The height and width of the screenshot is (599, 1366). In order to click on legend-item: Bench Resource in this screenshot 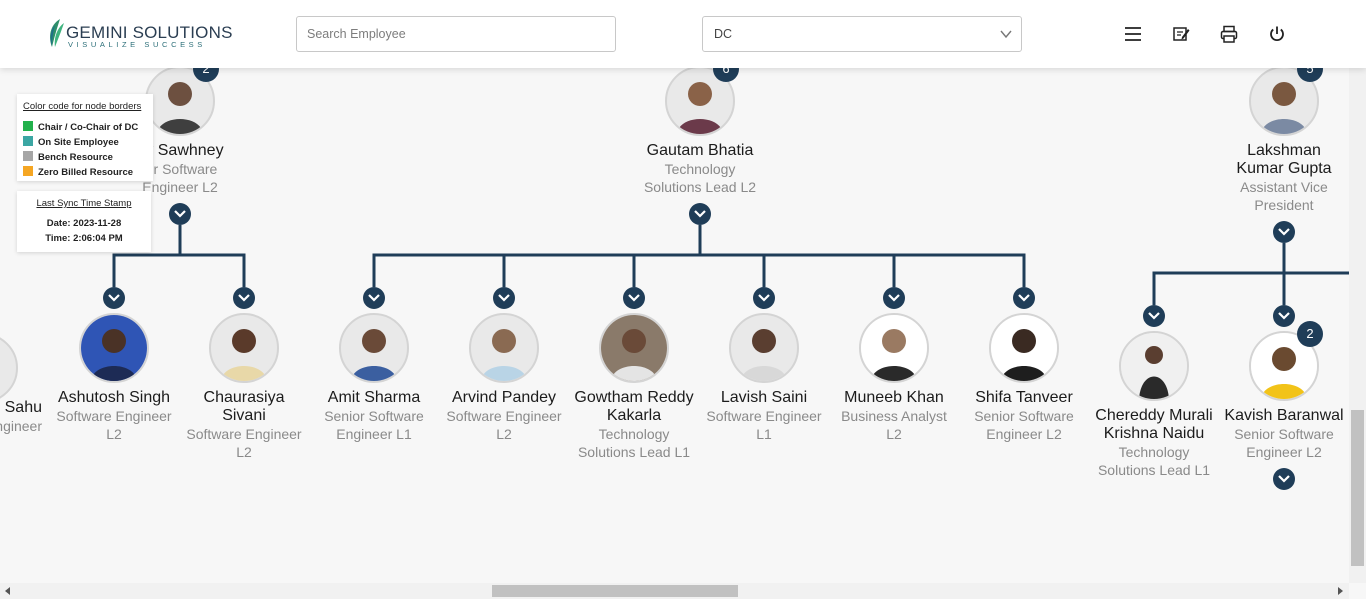, I will do `click(68, 157)`.